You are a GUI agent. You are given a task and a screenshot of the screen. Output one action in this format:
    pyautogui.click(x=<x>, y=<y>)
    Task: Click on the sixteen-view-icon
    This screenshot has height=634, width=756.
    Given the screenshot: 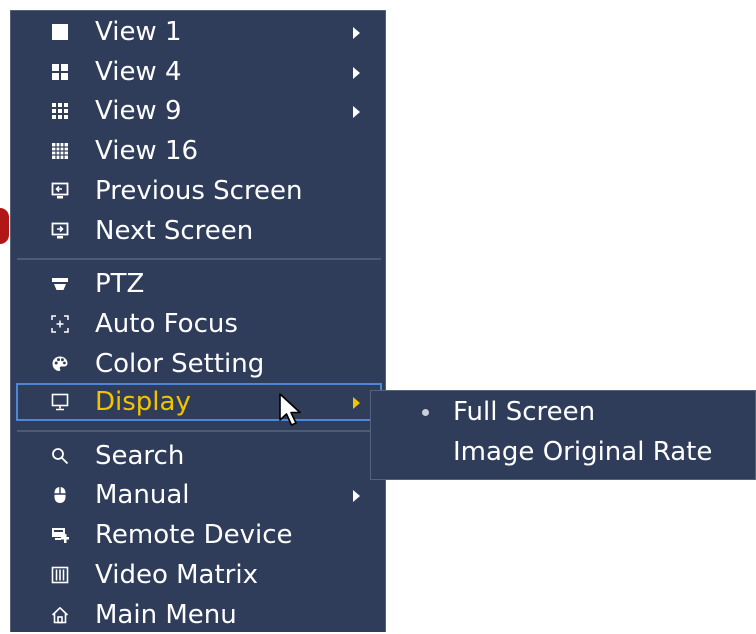 What is the action you would take?
    pyautogui.click(x=60, y=151)
    